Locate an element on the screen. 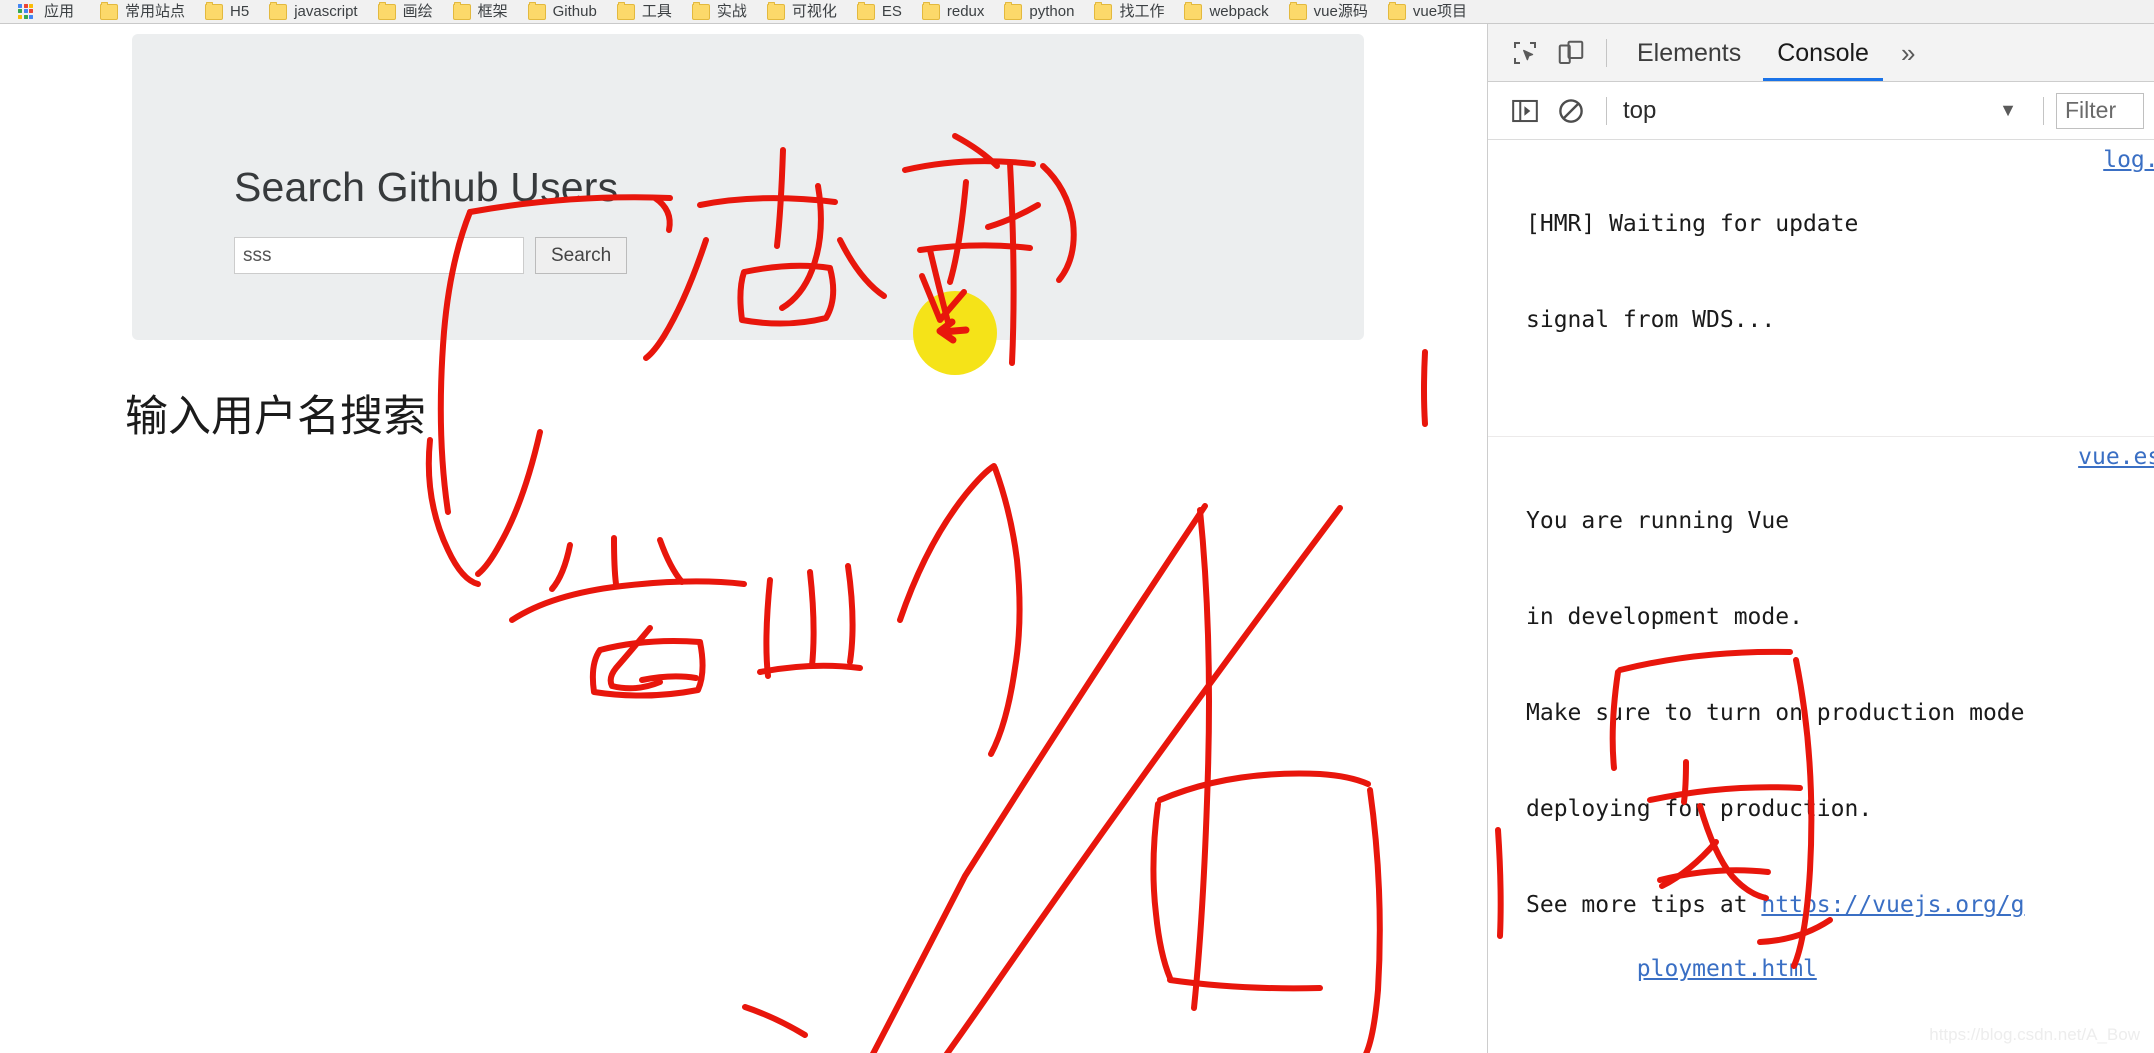 This screenshot has width=2154, height=1053. search-button: Search is located at coordinates (581, 255).